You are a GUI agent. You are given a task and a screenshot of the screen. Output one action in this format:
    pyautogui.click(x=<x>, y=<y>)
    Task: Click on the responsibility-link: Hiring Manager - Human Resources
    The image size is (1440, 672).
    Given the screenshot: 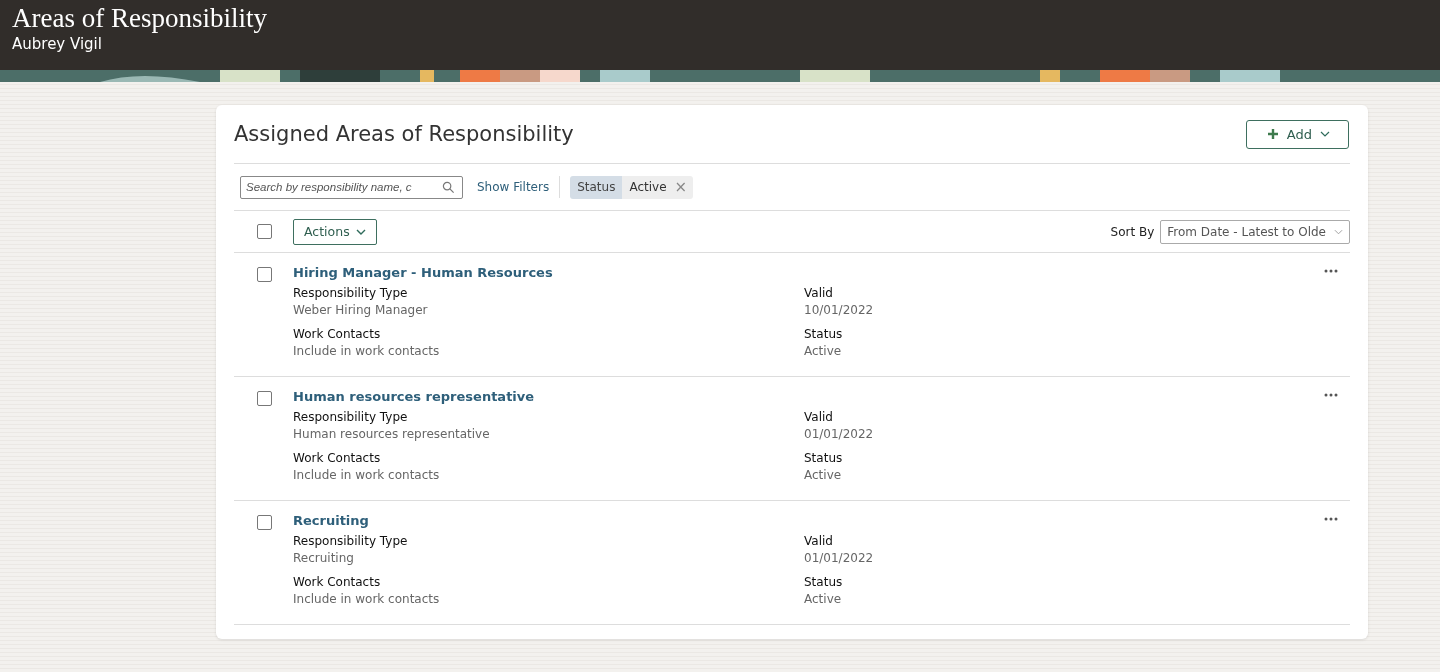 What is the action you would take?
    pyautogui.click(x=805, y=272)
    